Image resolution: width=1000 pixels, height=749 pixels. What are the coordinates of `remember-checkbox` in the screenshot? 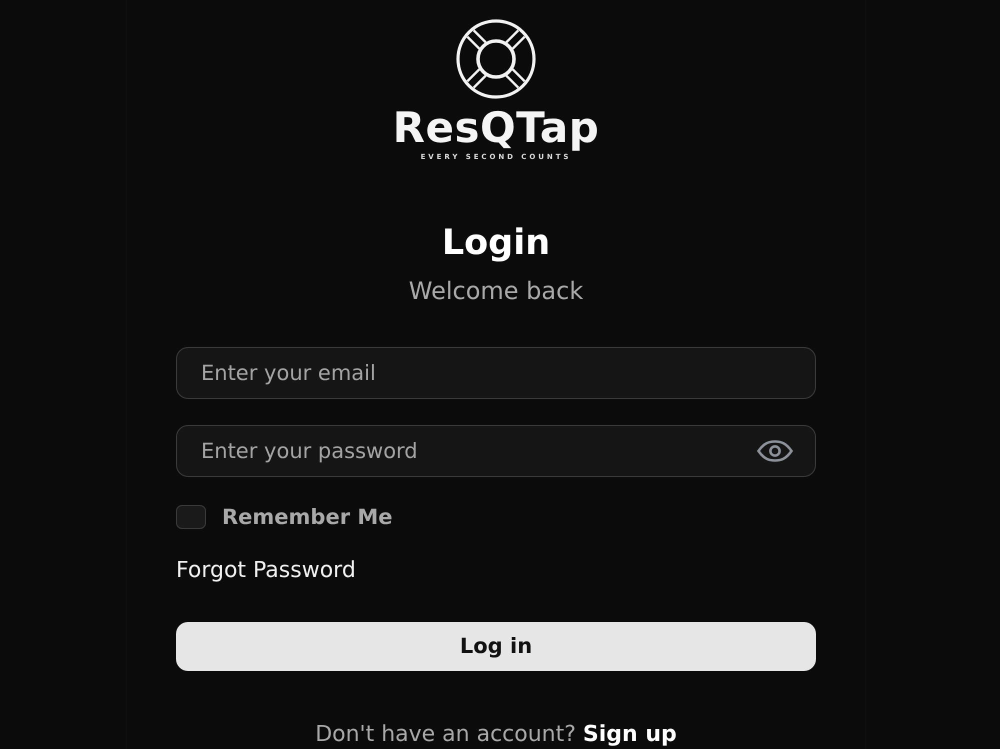 It's located at (191, 517).